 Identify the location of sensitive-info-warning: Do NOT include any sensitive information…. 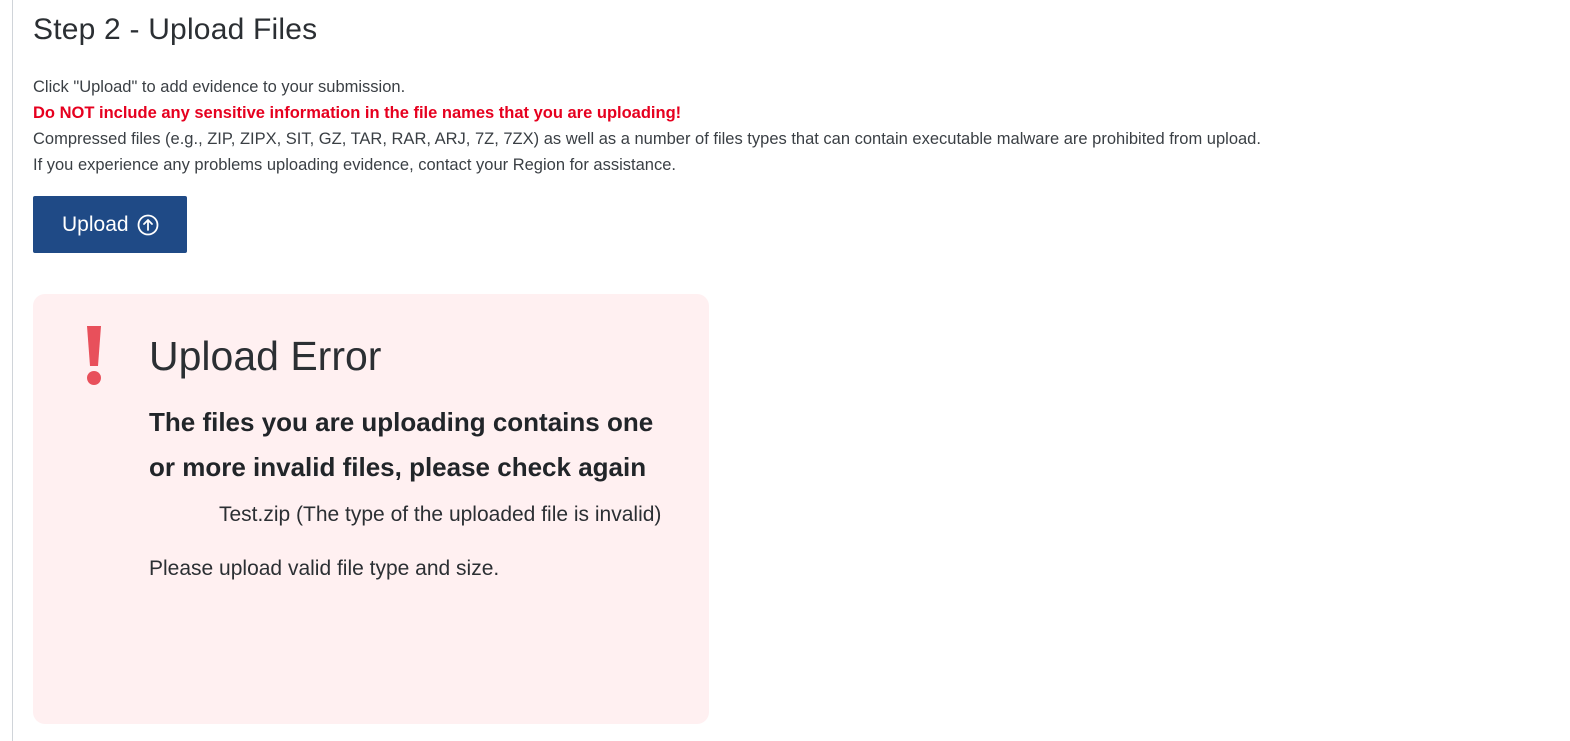
(357, 113).